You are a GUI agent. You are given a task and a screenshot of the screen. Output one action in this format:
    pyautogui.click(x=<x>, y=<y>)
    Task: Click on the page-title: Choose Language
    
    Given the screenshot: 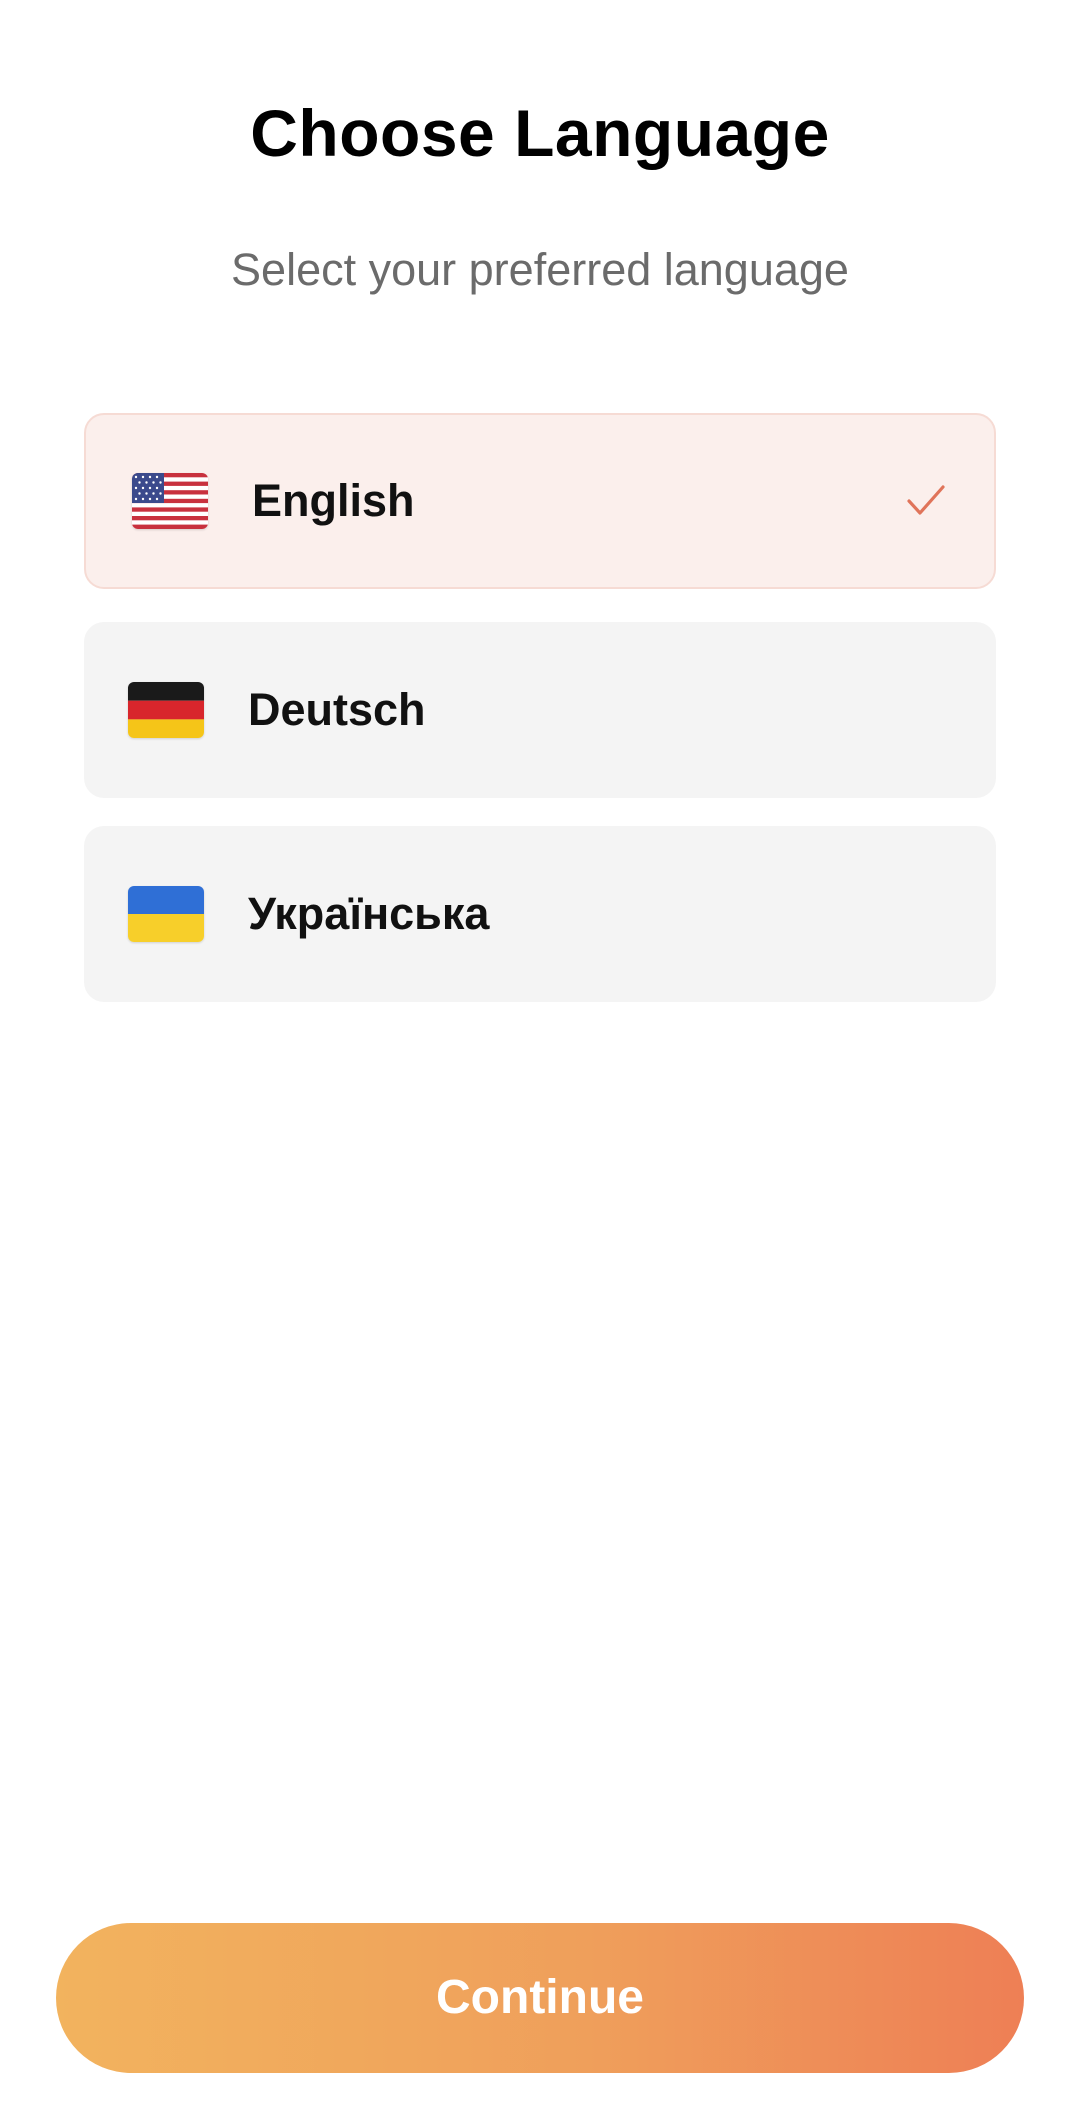 What is the action you would take?
    pyautogui.click(x=540, y=133)
    